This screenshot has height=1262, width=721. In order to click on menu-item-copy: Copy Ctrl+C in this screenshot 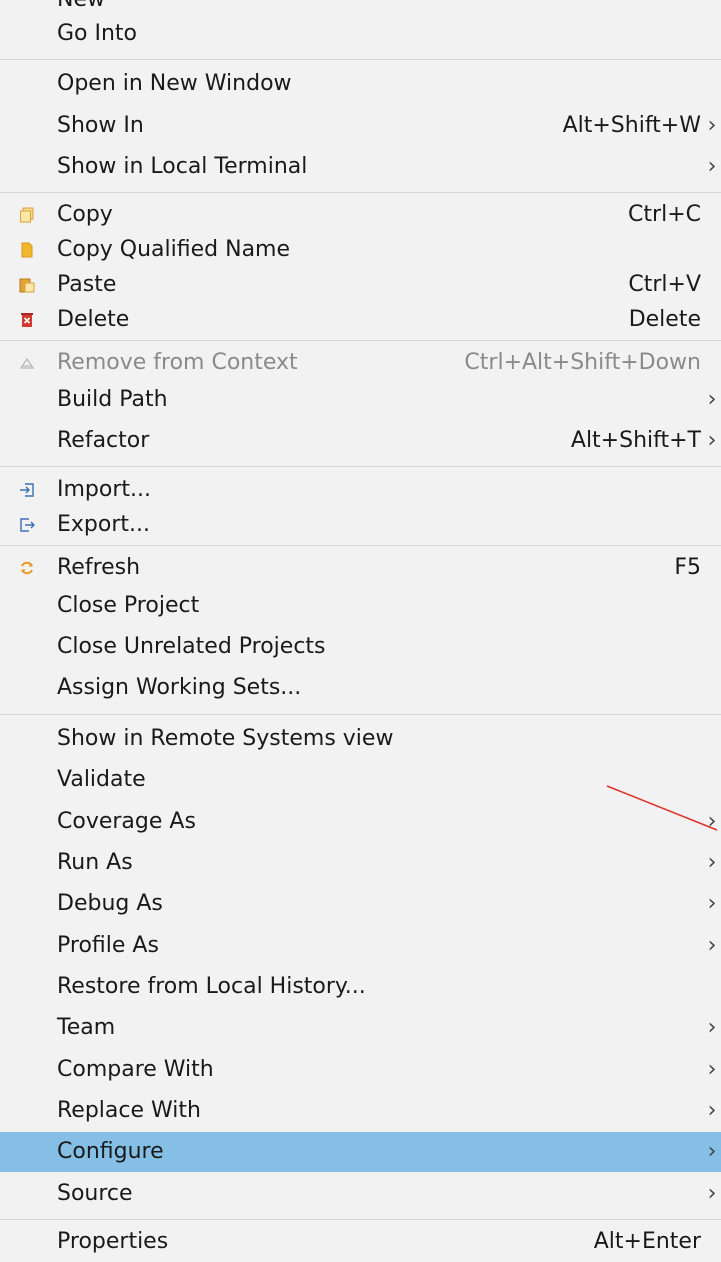, I will do `click(360, 215)`.